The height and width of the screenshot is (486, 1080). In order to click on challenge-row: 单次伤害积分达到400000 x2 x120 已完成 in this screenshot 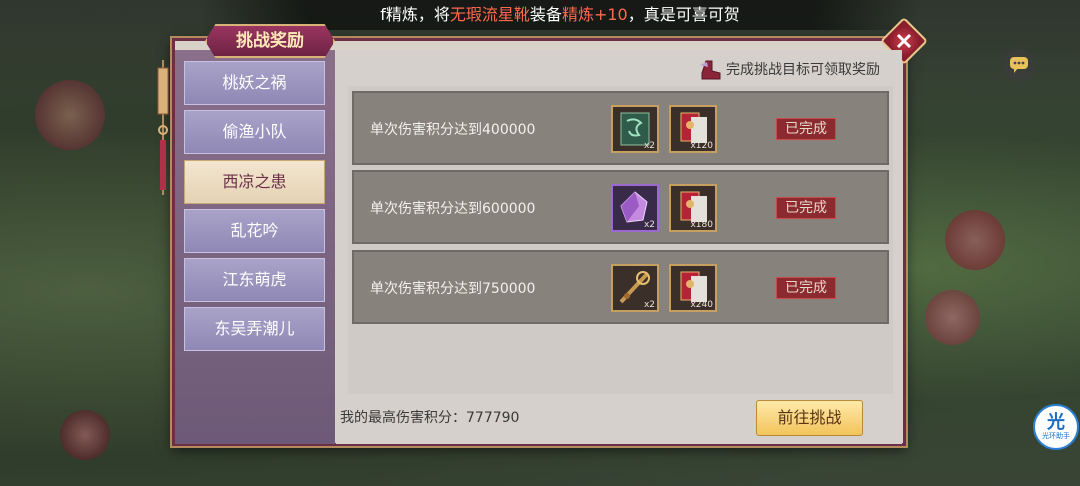, I will do `click(620, 128)`.